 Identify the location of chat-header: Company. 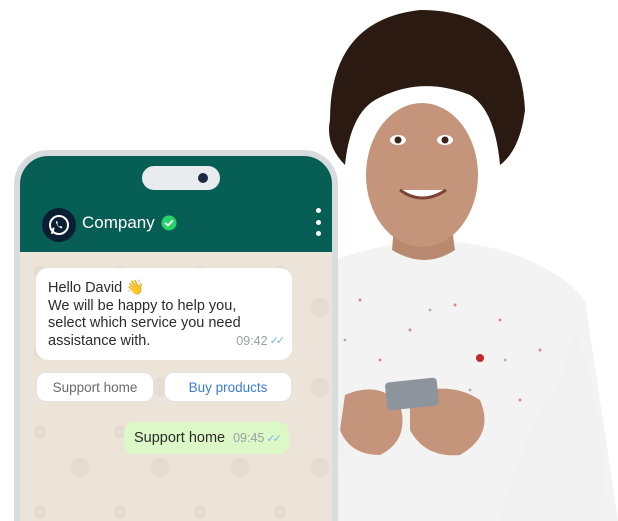
(176, 204).